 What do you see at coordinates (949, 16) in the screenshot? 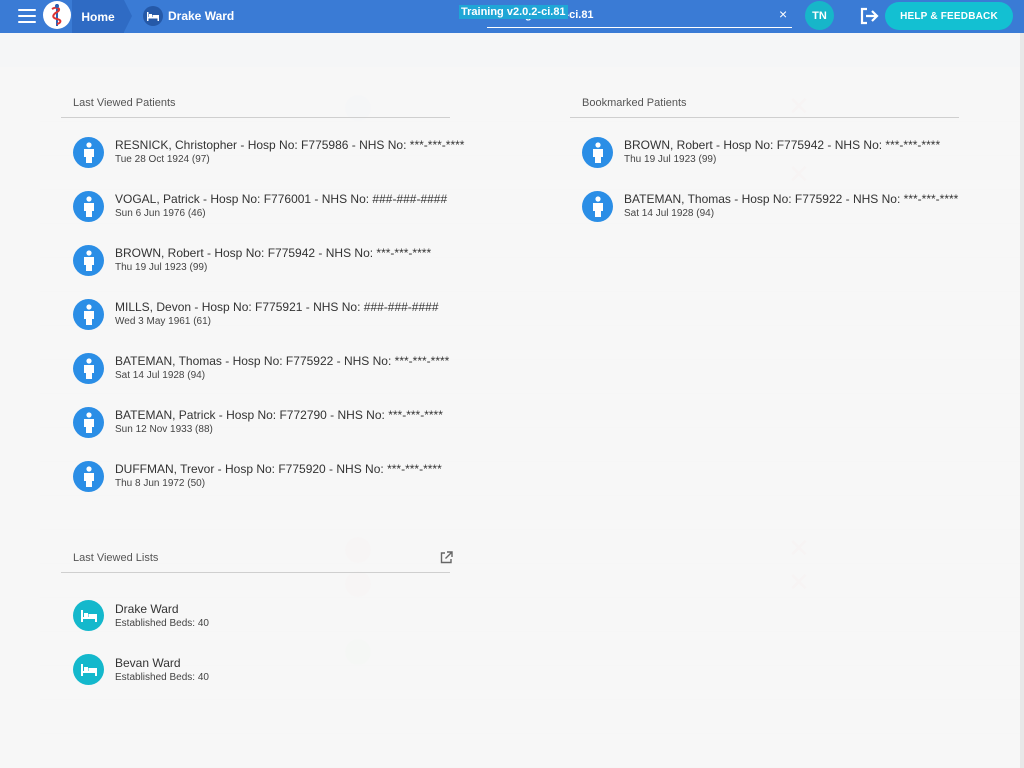
I see `help-feedback-button: HELP & FEEDBACK` at bounding box center [949, 16].